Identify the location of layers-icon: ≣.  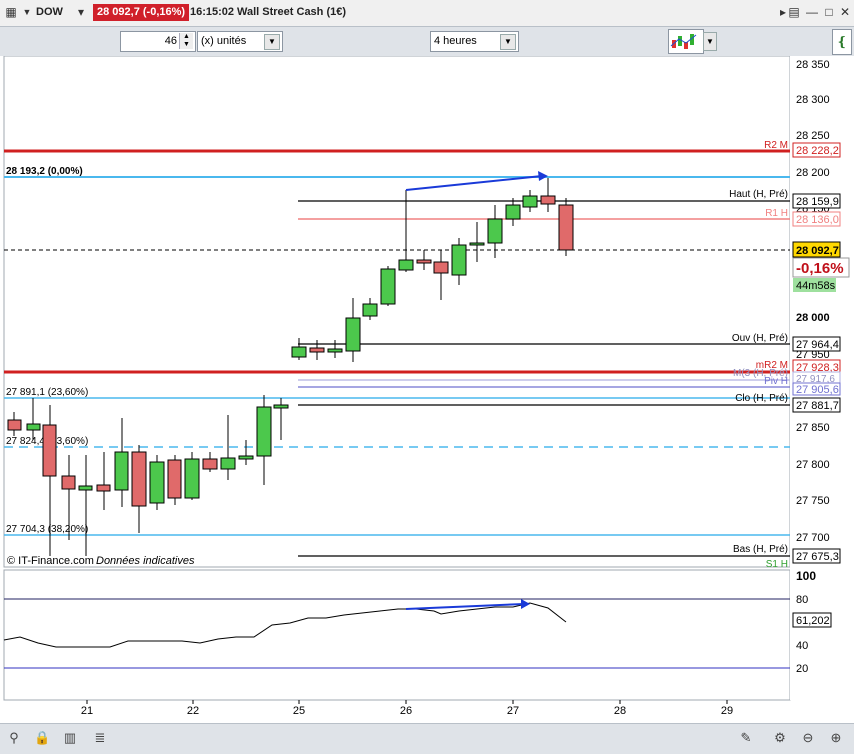
(100, 738).